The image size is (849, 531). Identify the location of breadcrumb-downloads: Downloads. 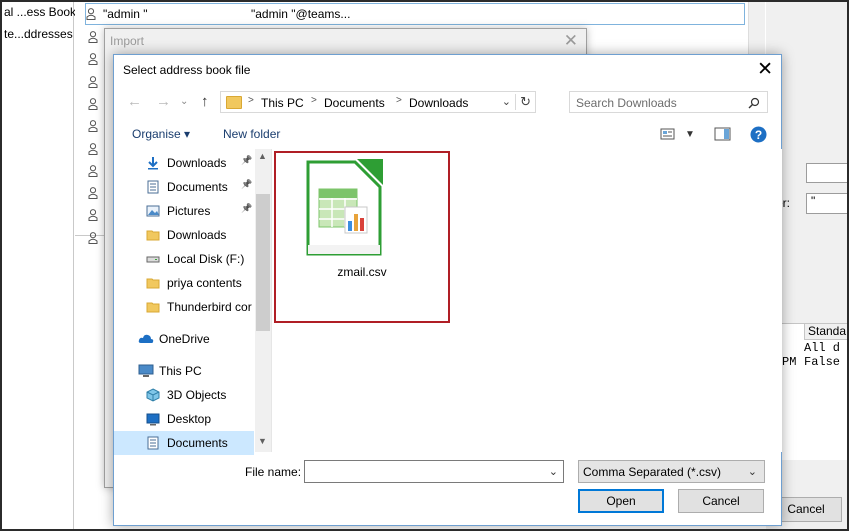
(438, 103).